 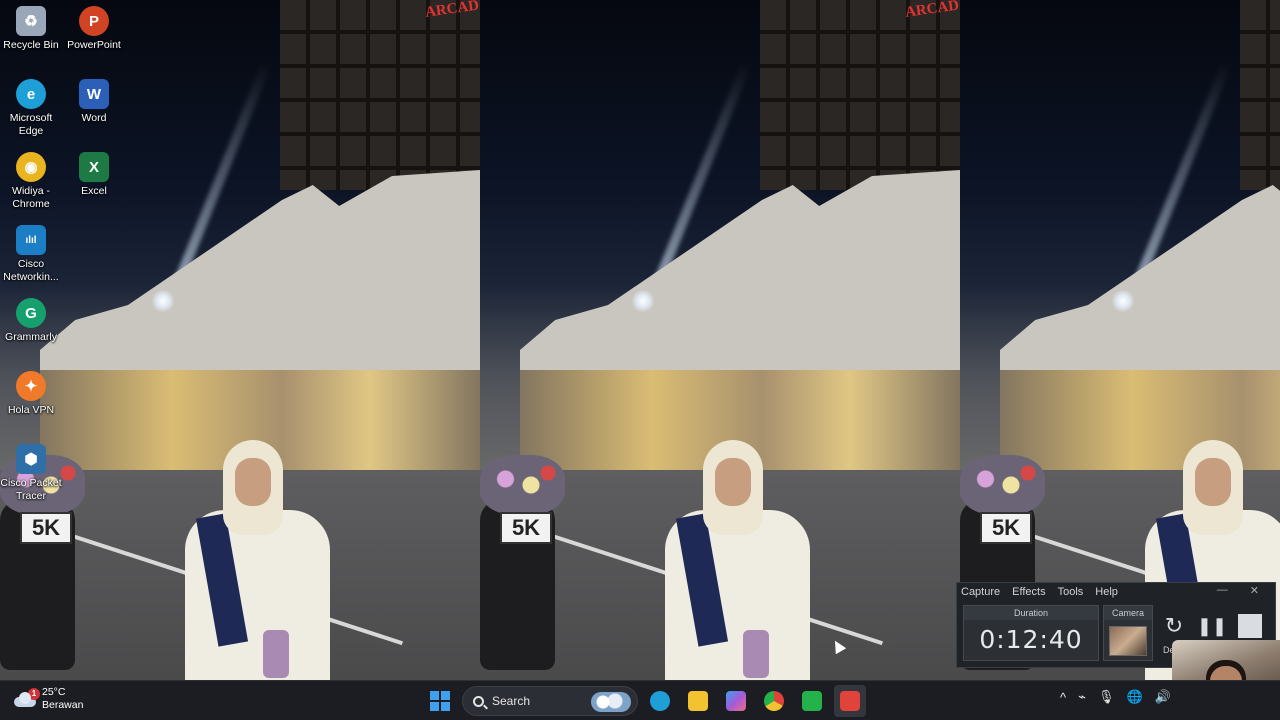 What do you see at coordinates (1028, 592) in the screenshot?
I see `menu-effects: Effects` at bounding box center [1028, 592].